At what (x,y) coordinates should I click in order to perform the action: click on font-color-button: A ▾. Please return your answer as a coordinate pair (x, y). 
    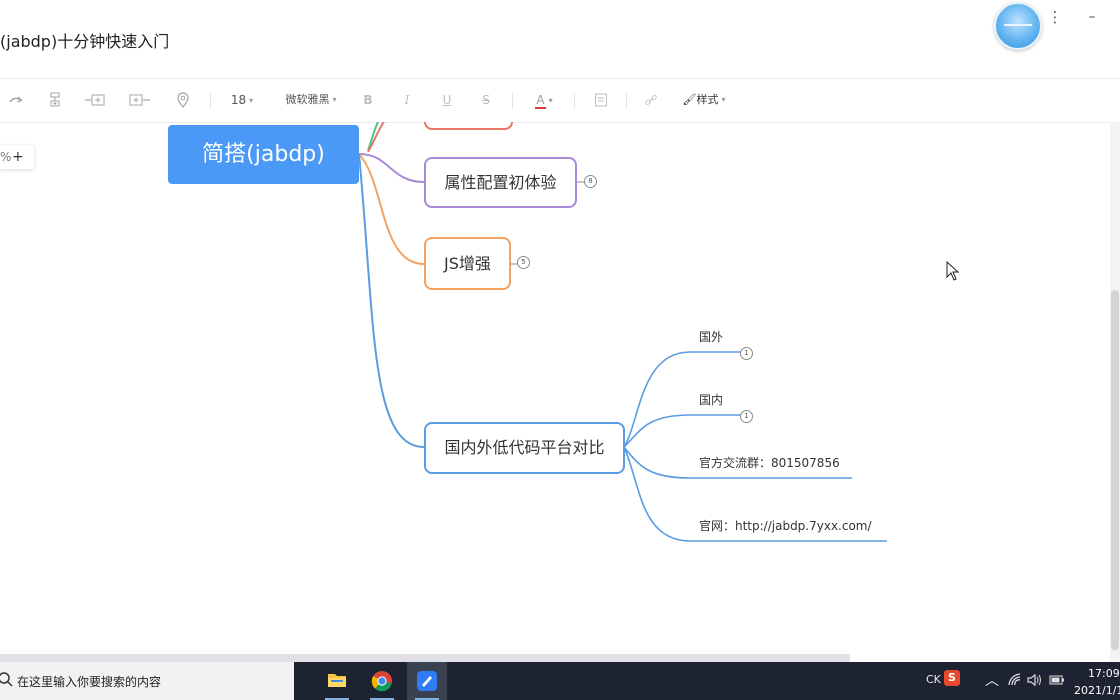
    Looking at the image, I should click on (544, 100).